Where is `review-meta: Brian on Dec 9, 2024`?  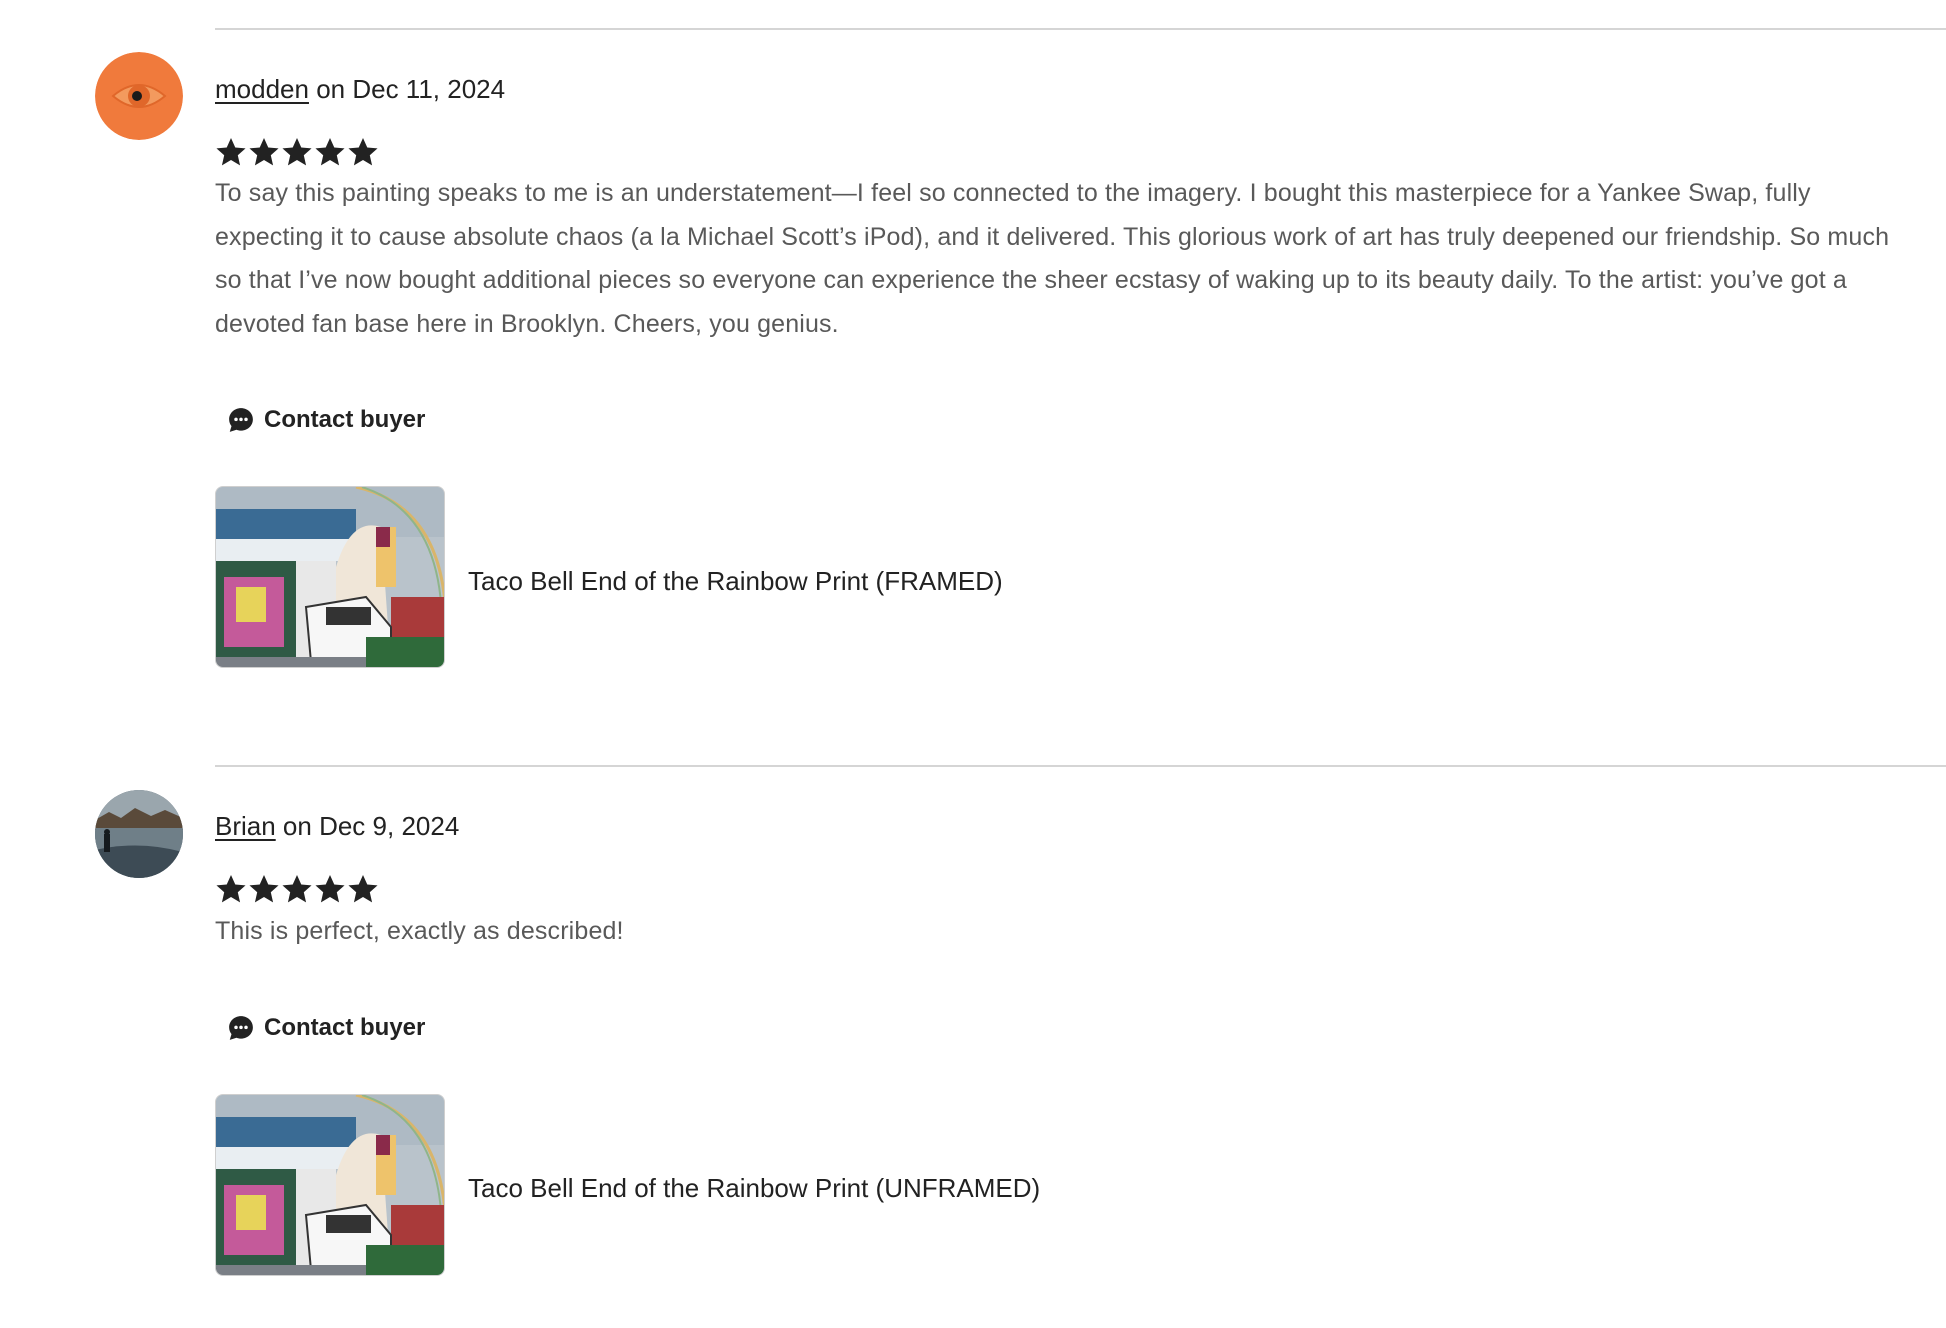
review-meta: Brian on Dec 9, 2024 is located at coordinates (337, 826).